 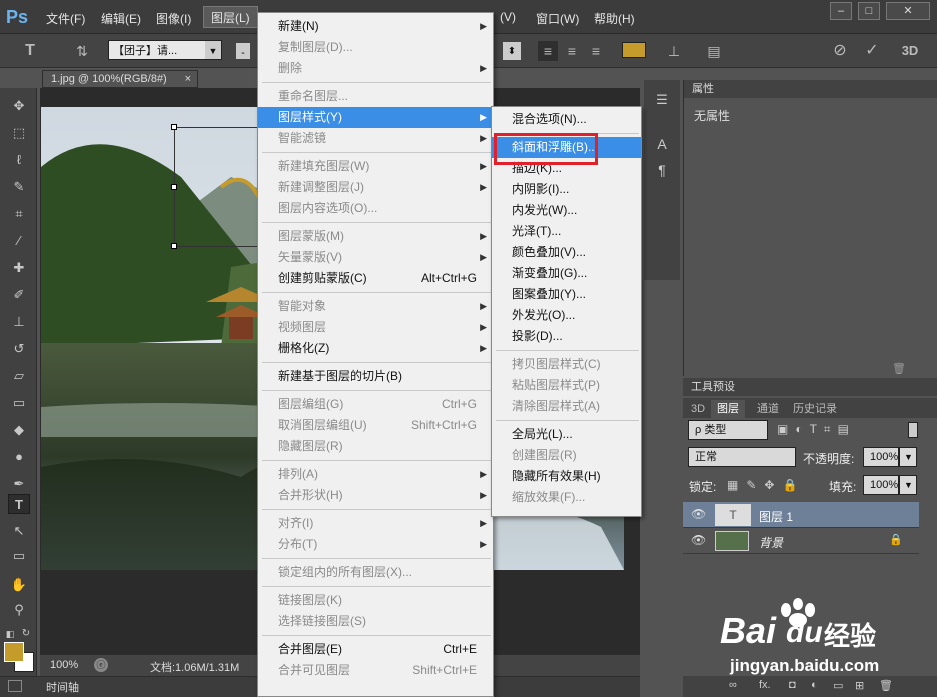 What do you see at coordinates (512, 51) in the screenshot?
I see `aa-select-arrow: ⬍` at bounding box center [512, 51].